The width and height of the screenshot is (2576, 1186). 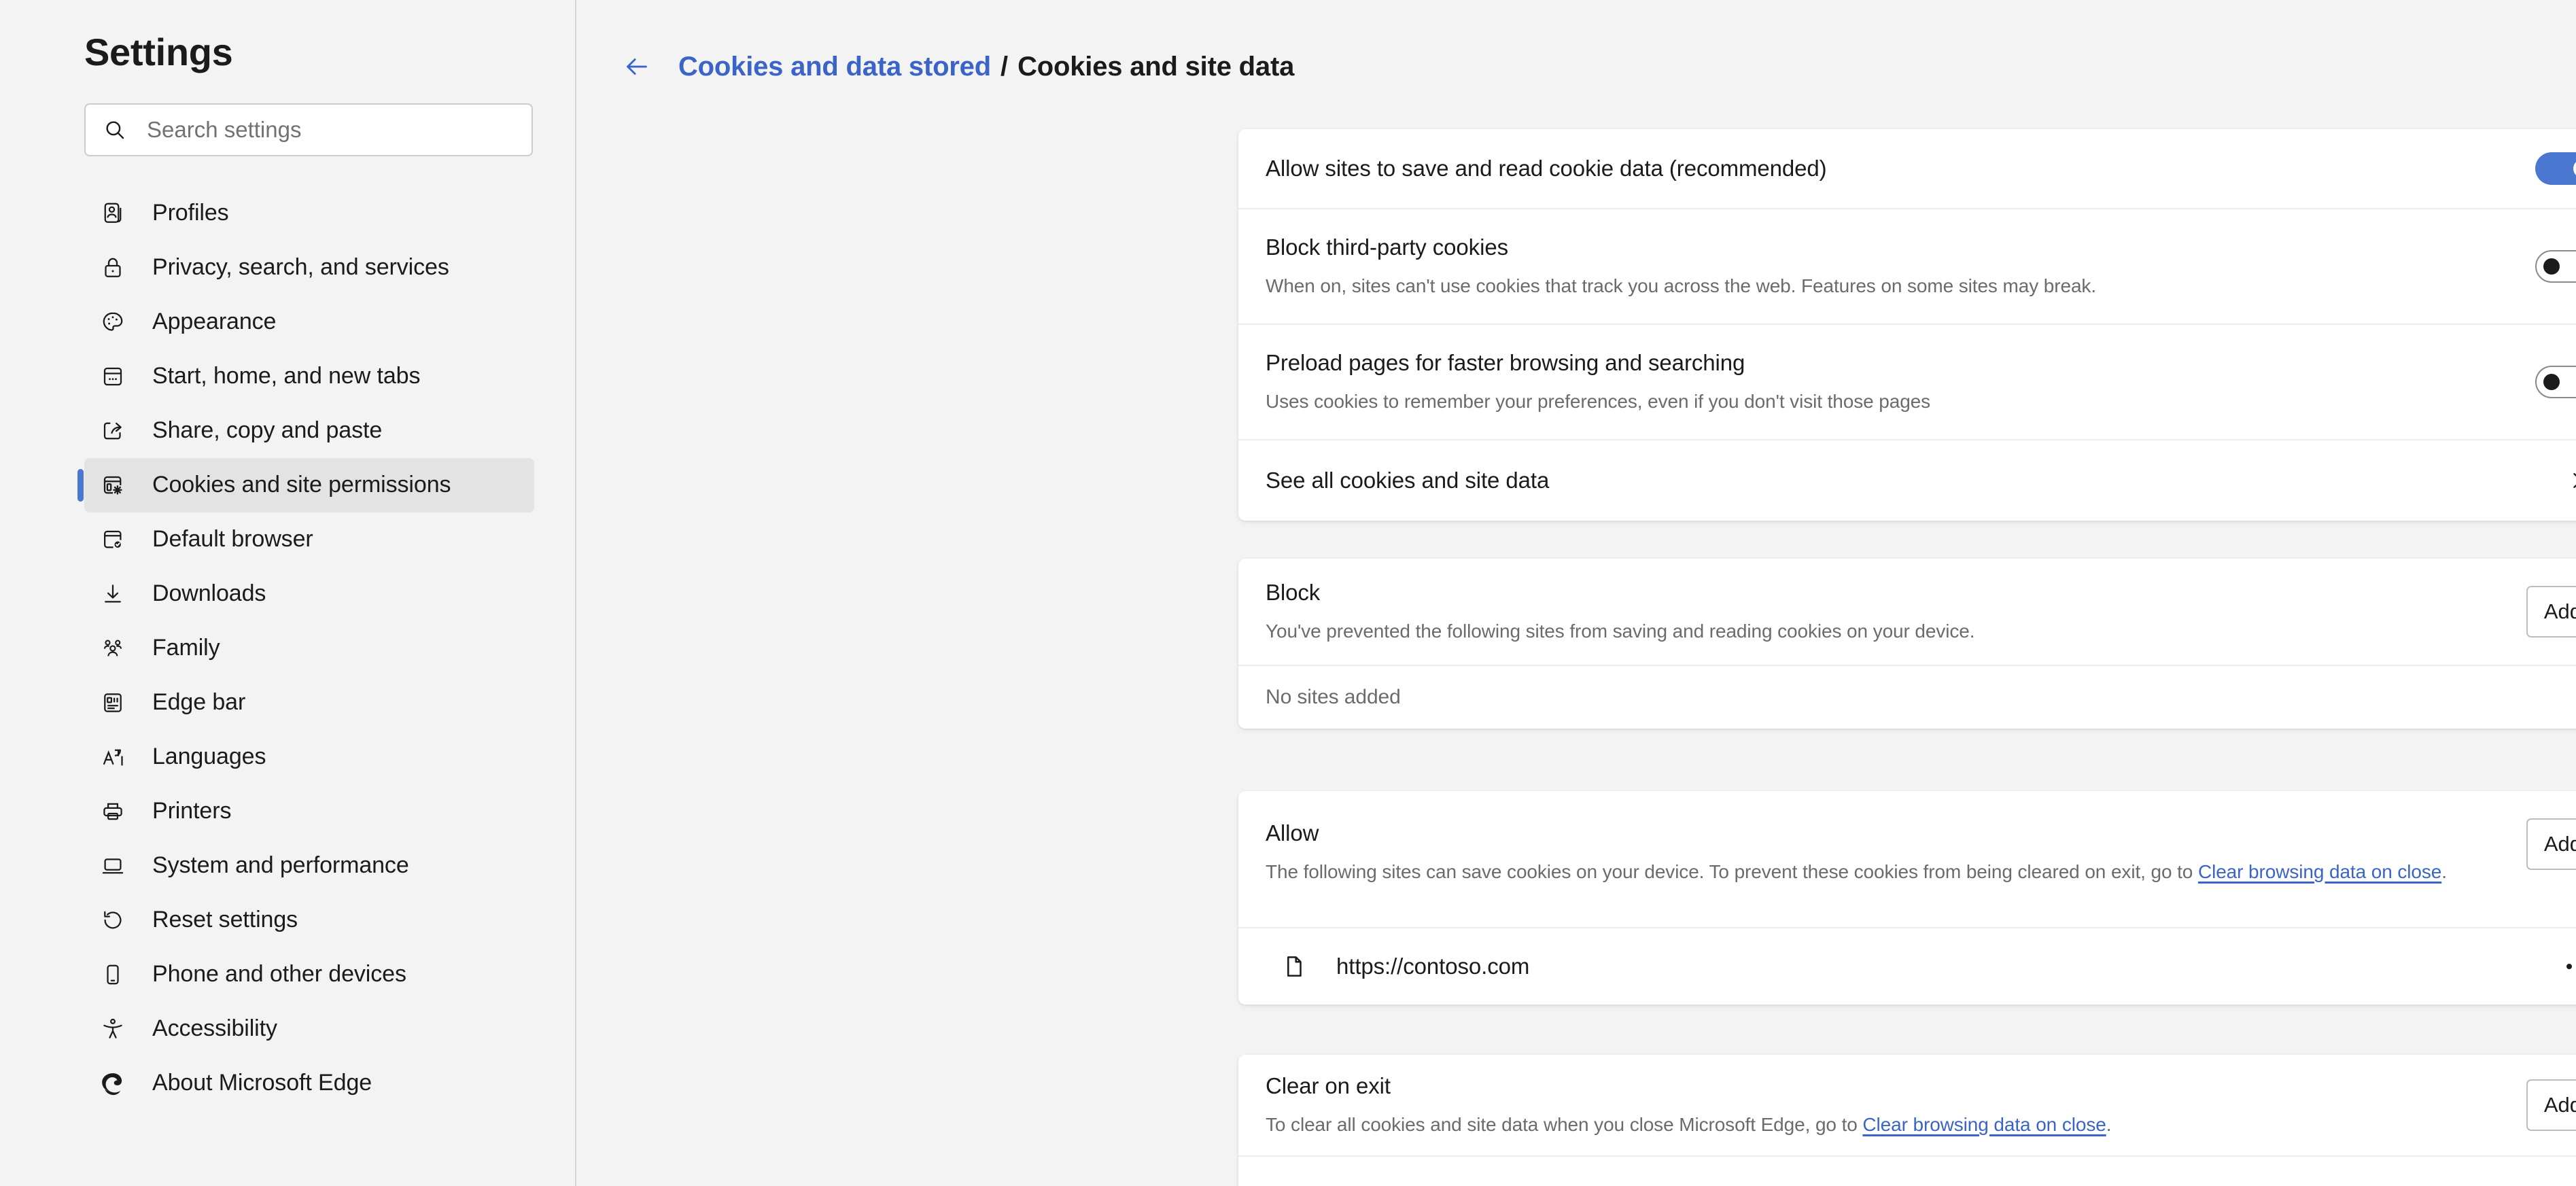 I want to click on list-item: https://contoso.com, so click(x=1907, y=966).